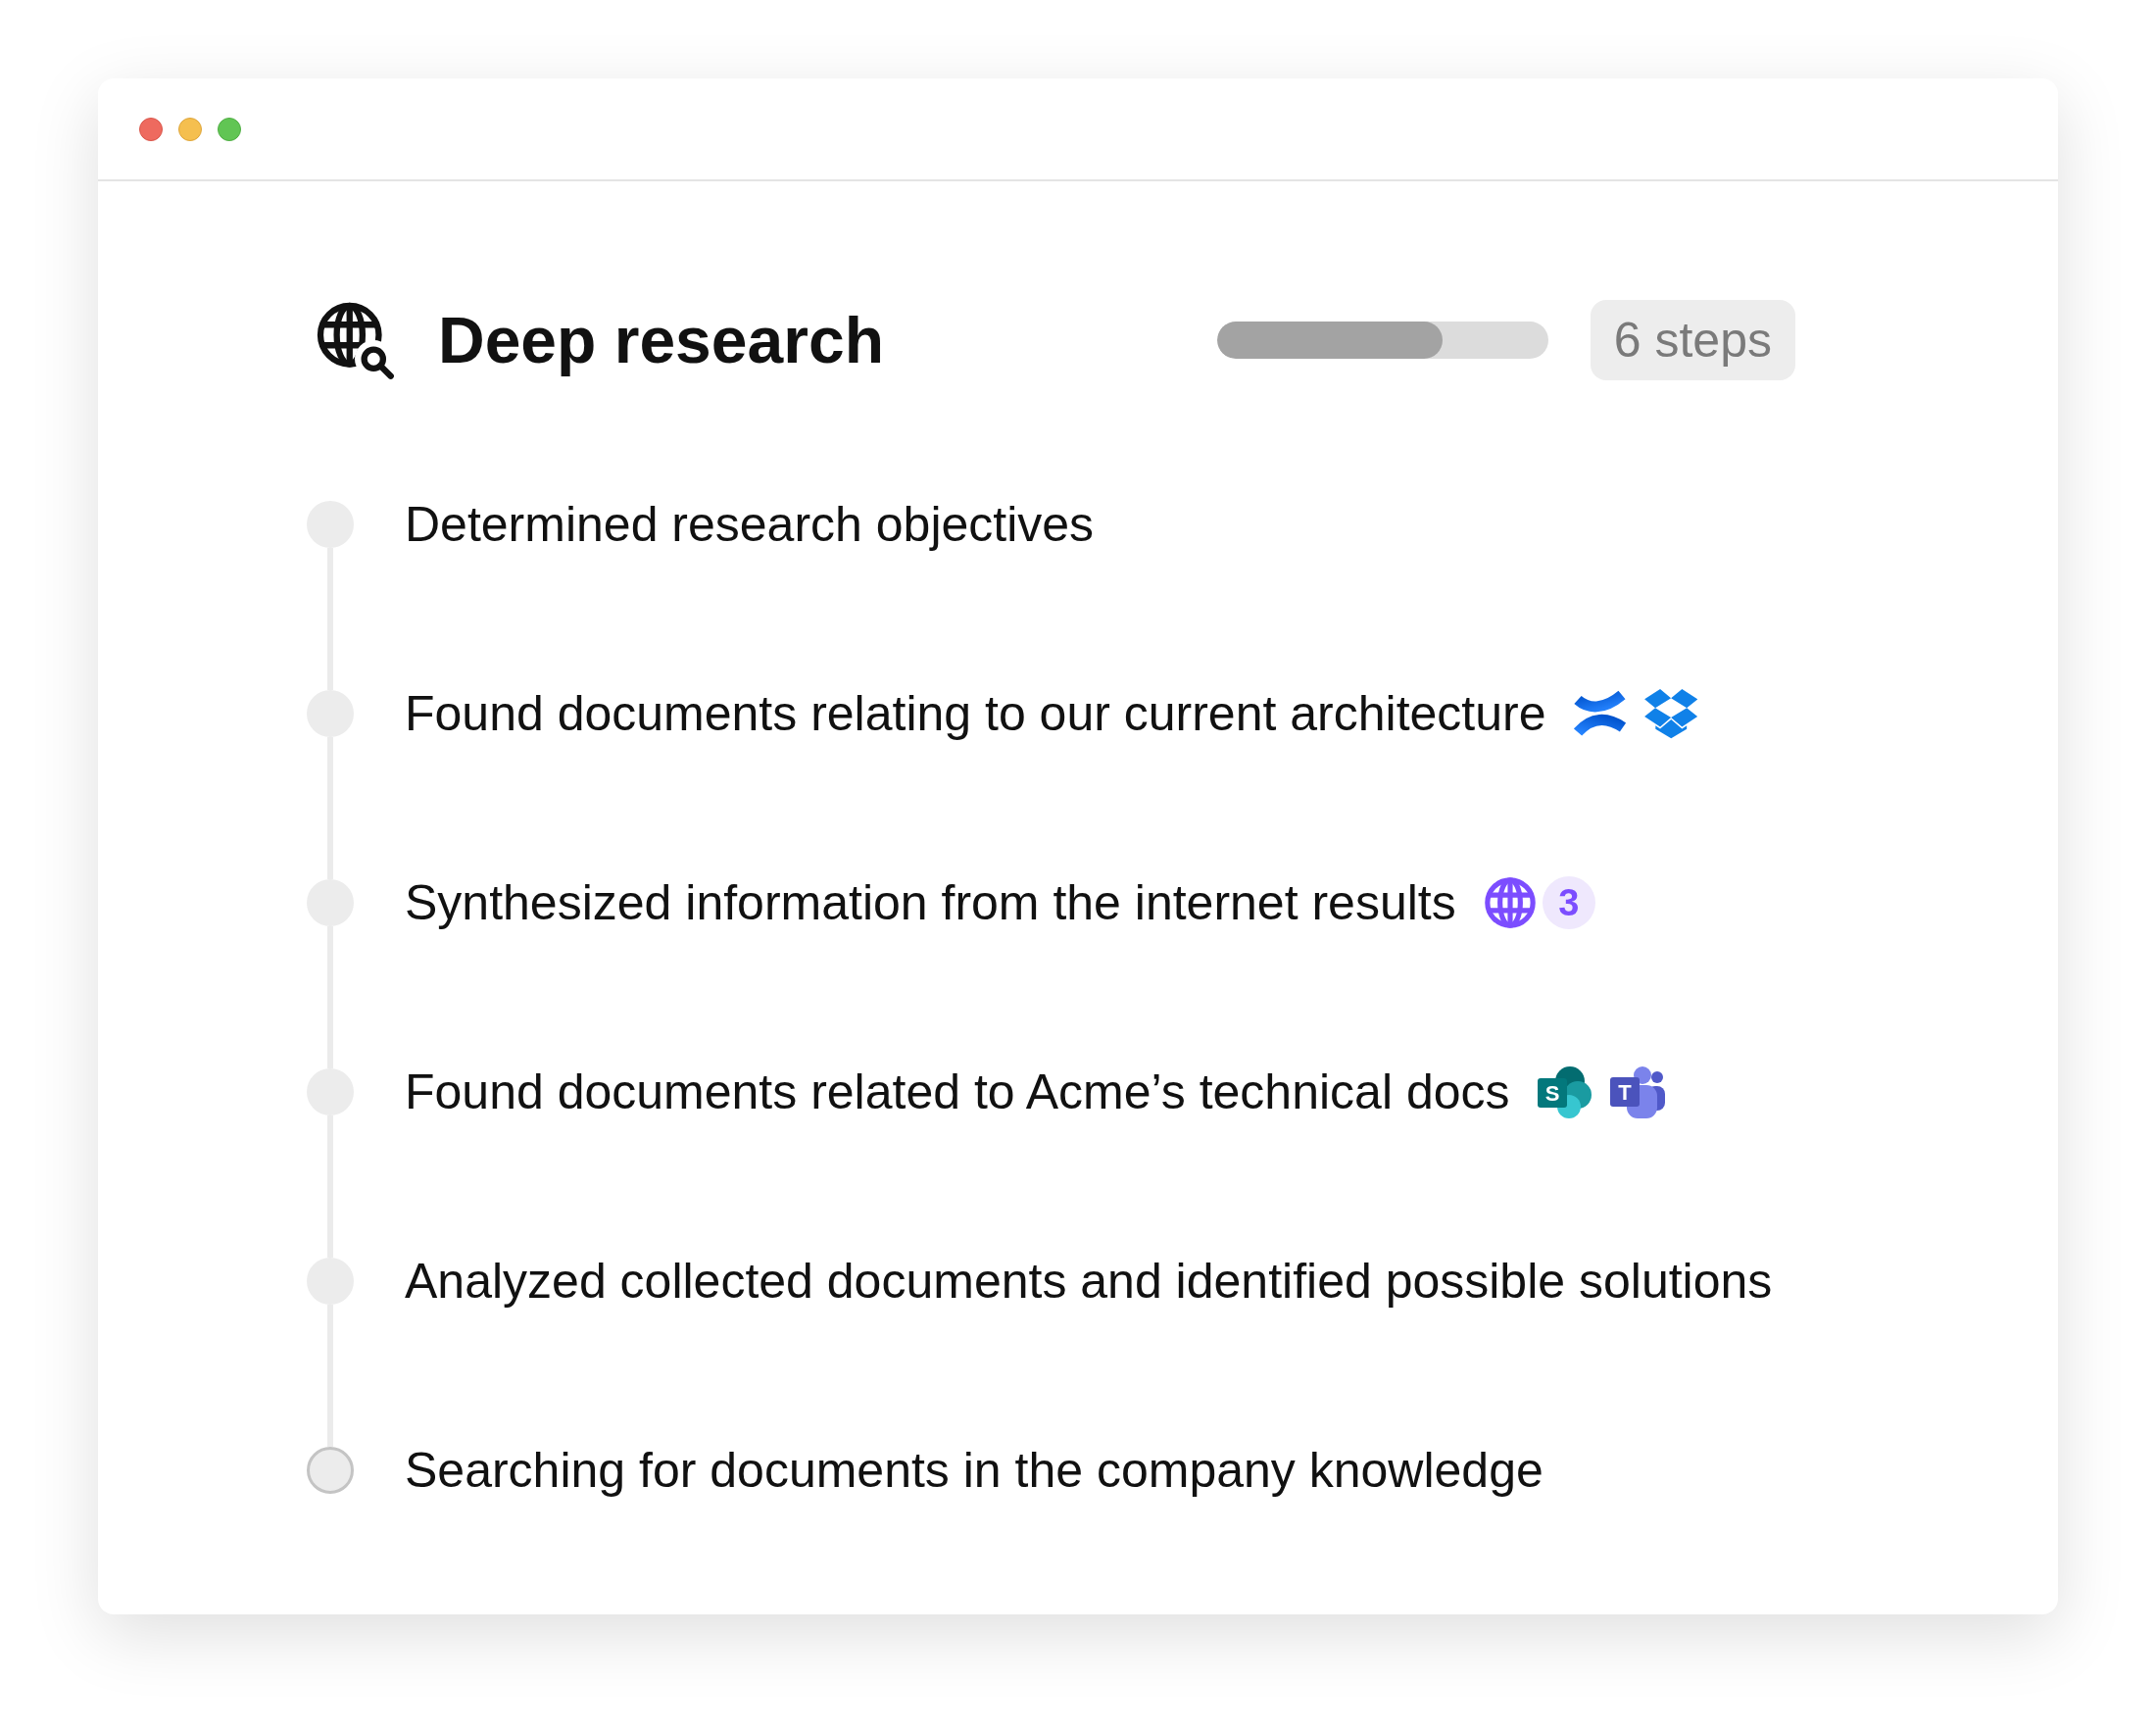  Describe the element at coordinates (957, 1091) in the screenshot. I see `step-label: Found documents related to Acme’s technical docs` at that location.